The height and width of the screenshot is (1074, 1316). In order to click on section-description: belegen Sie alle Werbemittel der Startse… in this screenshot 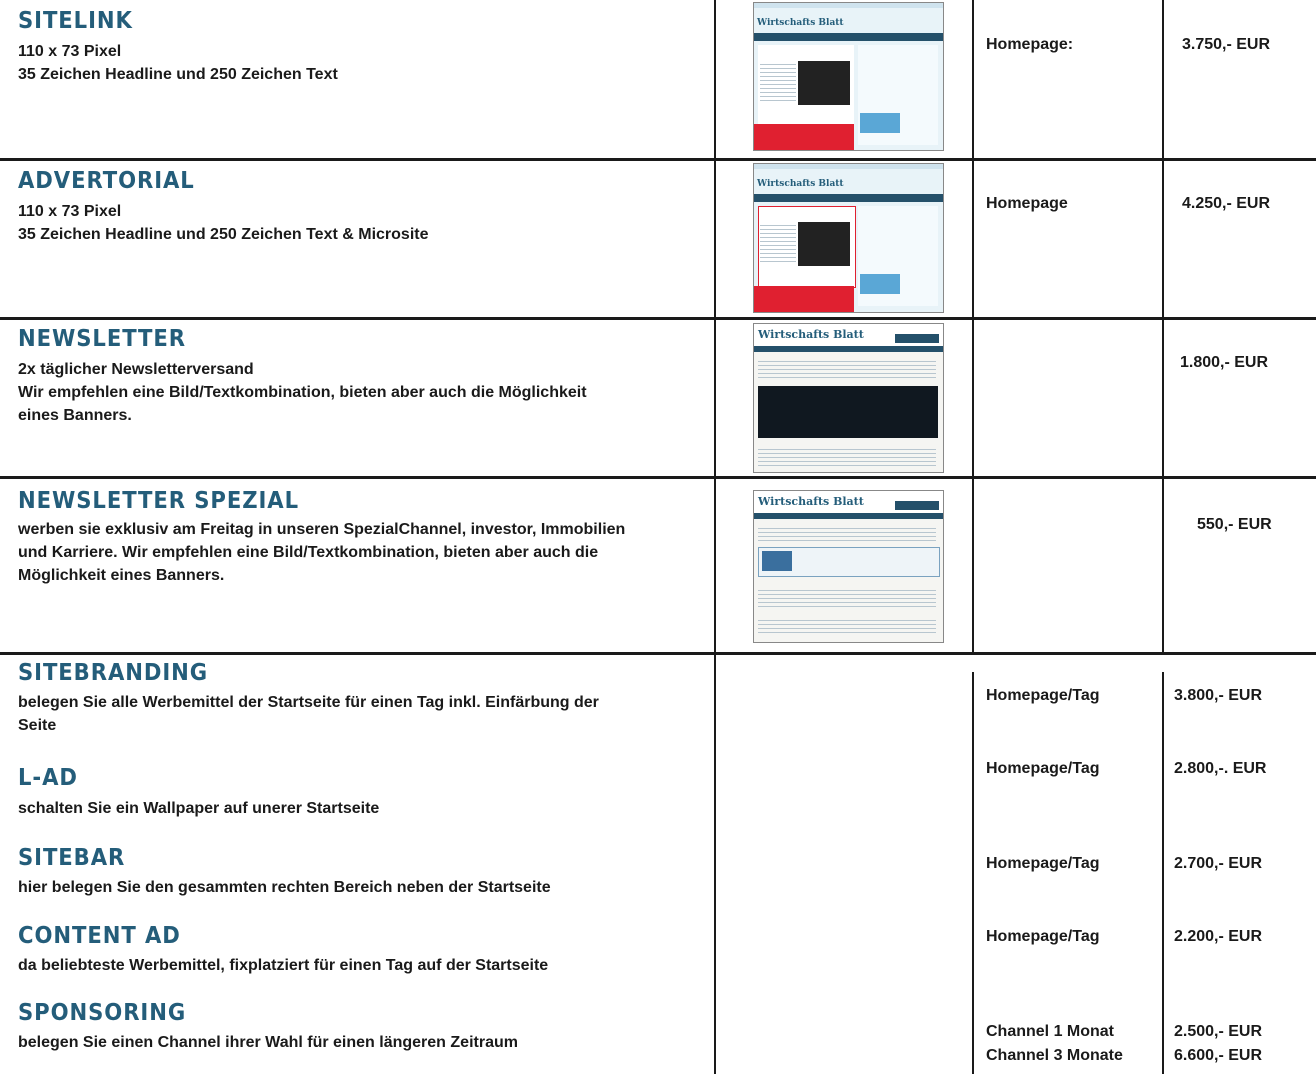, I will do `click(308, 714)`.